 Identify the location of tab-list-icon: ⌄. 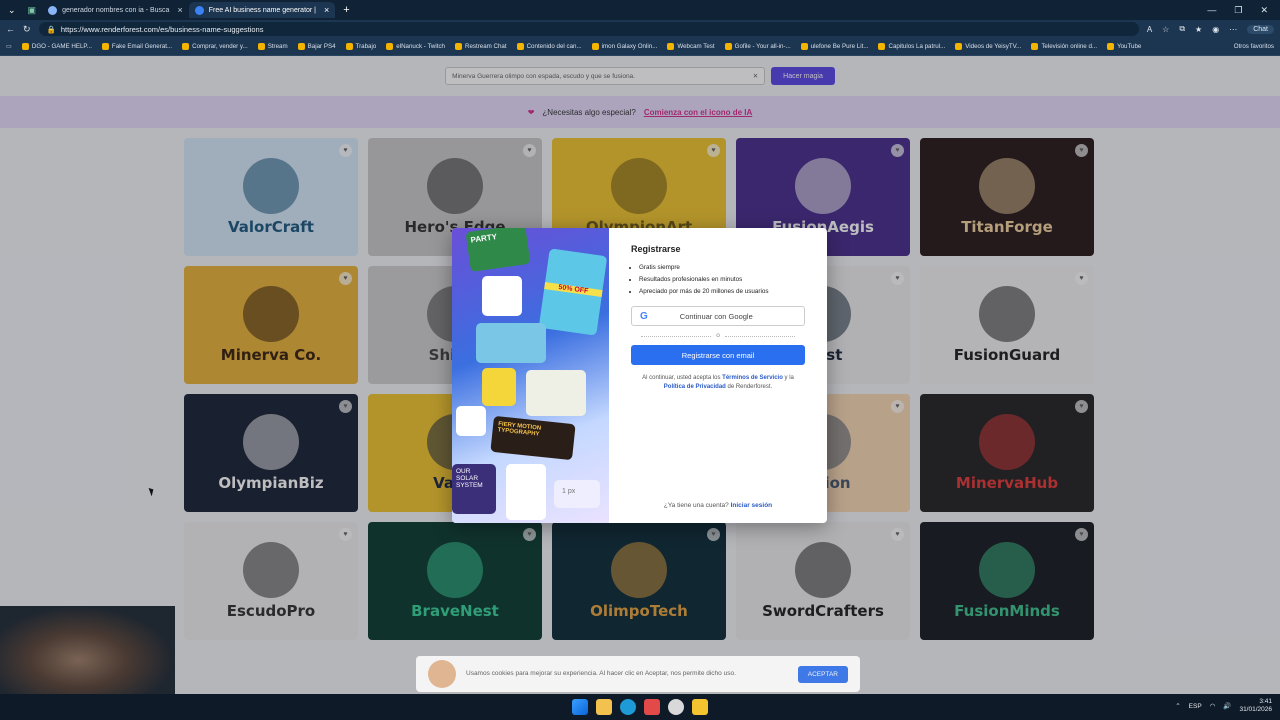
(12, 10).